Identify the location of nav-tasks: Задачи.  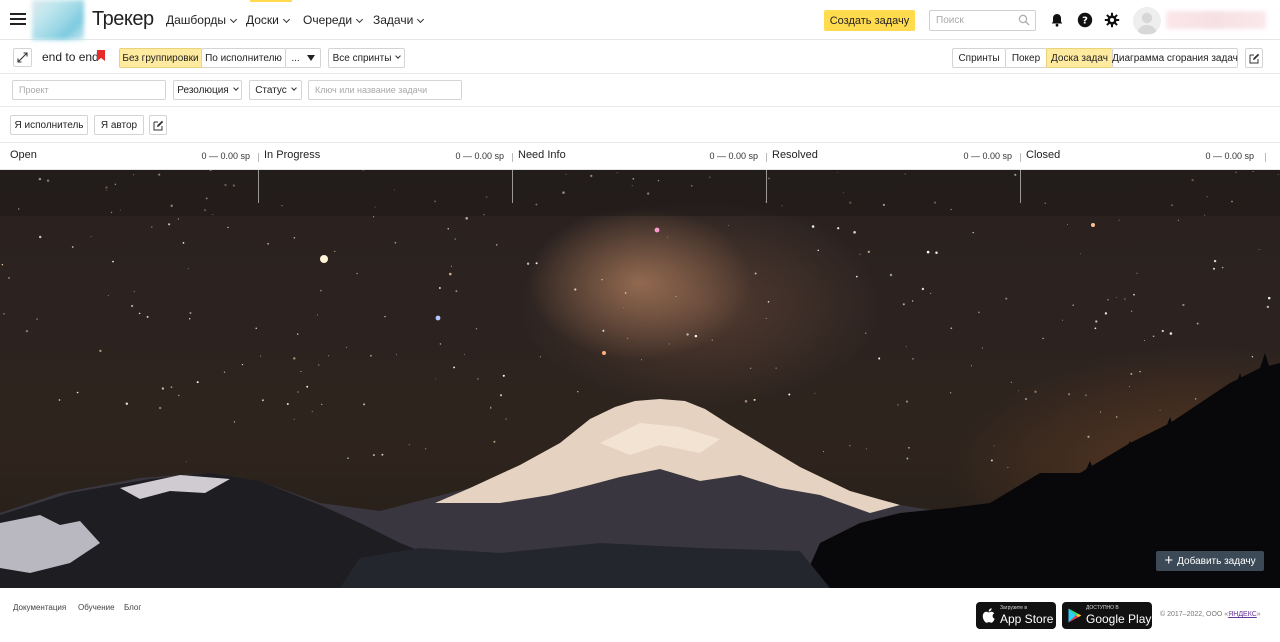
(399, 20).